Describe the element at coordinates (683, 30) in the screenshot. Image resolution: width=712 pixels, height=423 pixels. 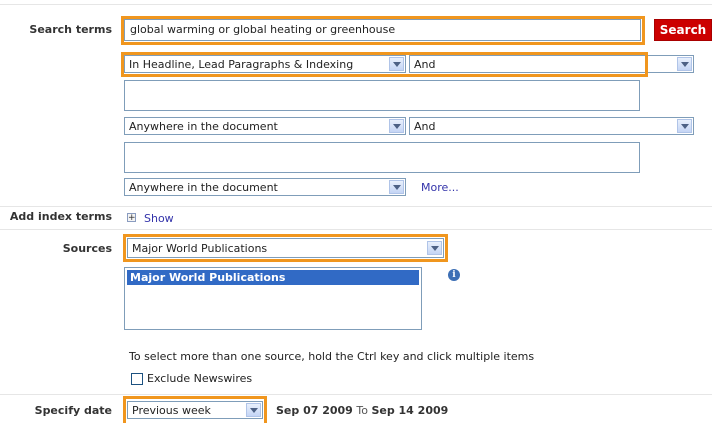
I see `search-button: Search` at that location.